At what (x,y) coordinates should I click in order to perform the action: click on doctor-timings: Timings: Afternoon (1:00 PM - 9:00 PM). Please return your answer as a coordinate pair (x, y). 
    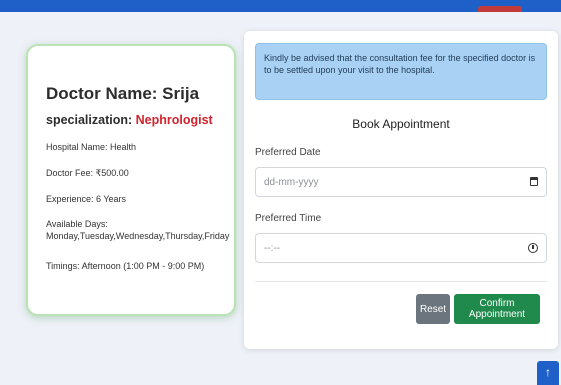
    Looking at the image, I should click on (125, 266).